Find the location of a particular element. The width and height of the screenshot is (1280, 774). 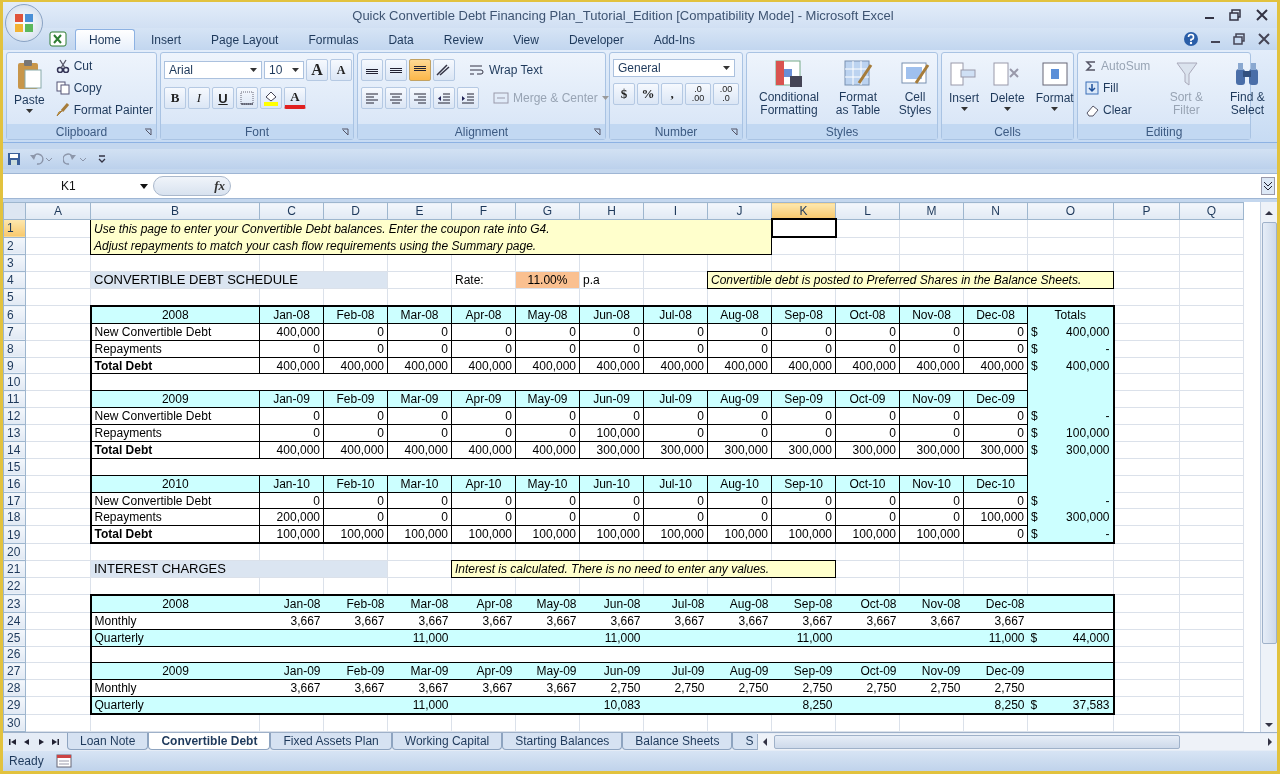

find-select-button: Find & Select is located at coordinates (1247, 88).